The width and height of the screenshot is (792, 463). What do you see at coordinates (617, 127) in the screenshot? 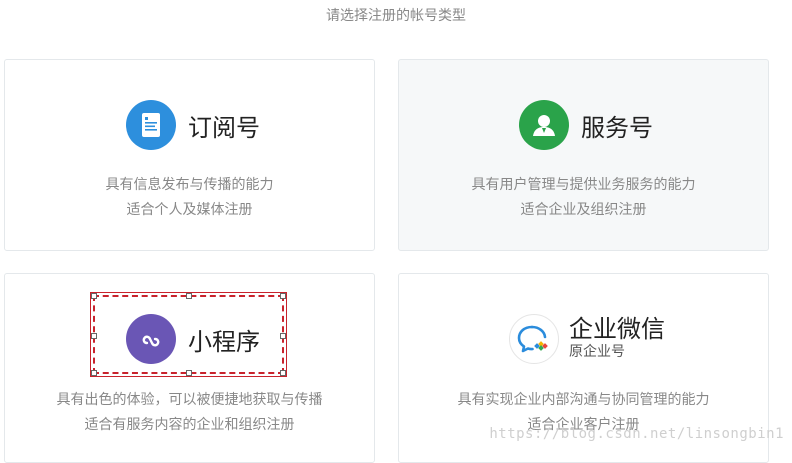
I see `card-name: 服务号` at bounding box center [617, 127].